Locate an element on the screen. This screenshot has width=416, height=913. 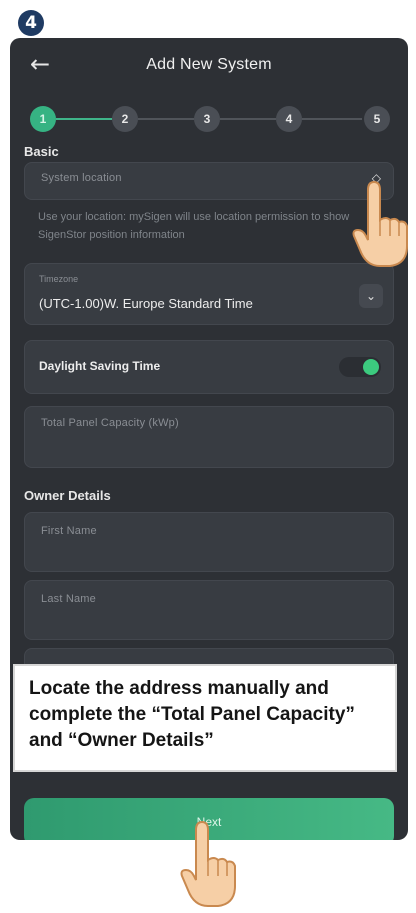
app-header: ← Add New System is located at coordinates (209, 68).